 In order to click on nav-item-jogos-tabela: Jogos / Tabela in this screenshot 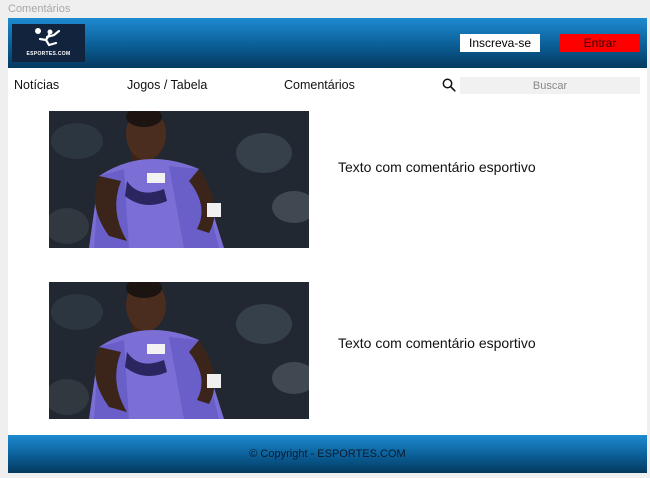, I will do `click(167, 85)`.